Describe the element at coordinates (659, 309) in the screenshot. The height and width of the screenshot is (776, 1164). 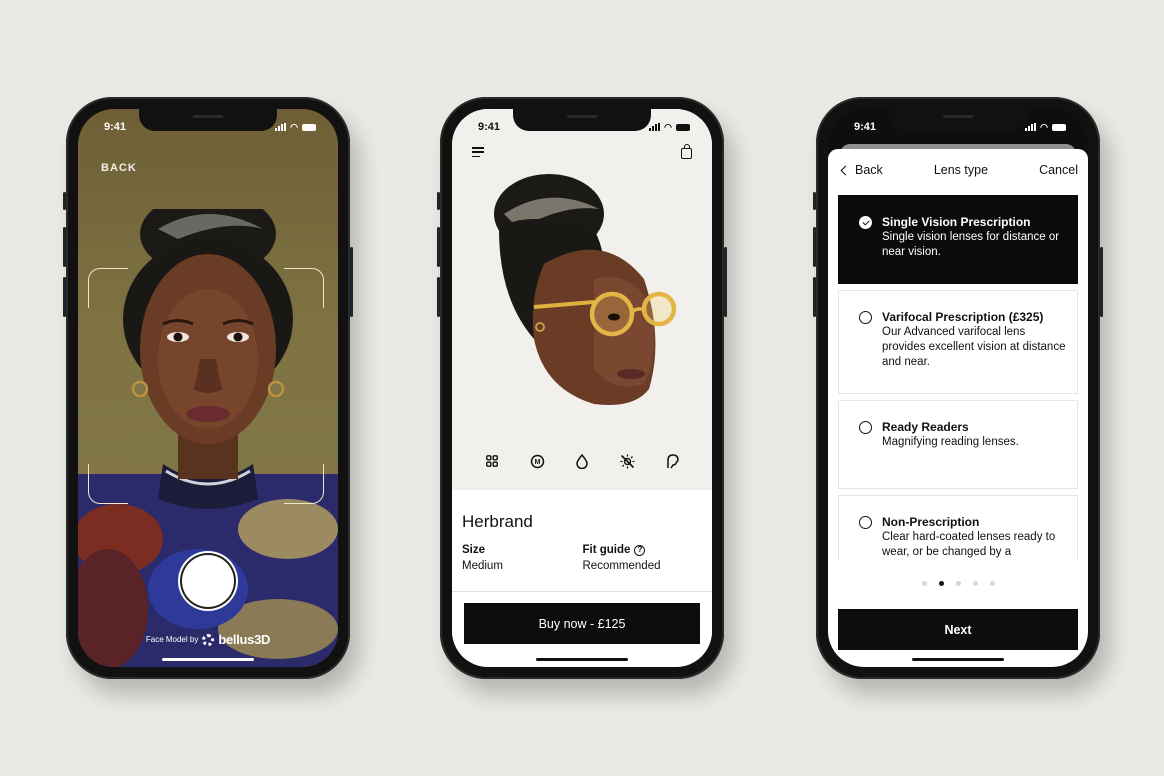
I see `glasses-lens-right` at that location.